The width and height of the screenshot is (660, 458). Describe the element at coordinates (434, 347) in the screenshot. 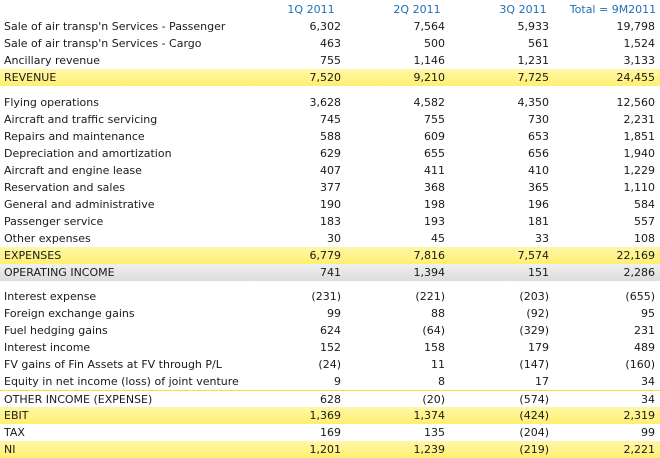

I see `cell-2q-2011: 158` at that location.